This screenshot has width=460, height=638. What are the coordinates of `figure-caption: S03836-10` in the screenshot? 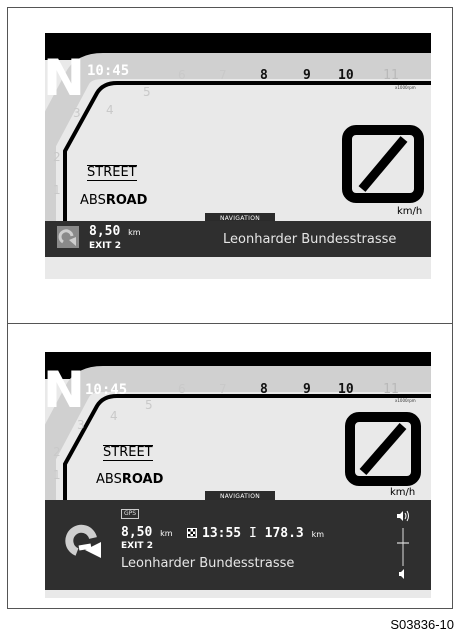 It's located at (422, 624).